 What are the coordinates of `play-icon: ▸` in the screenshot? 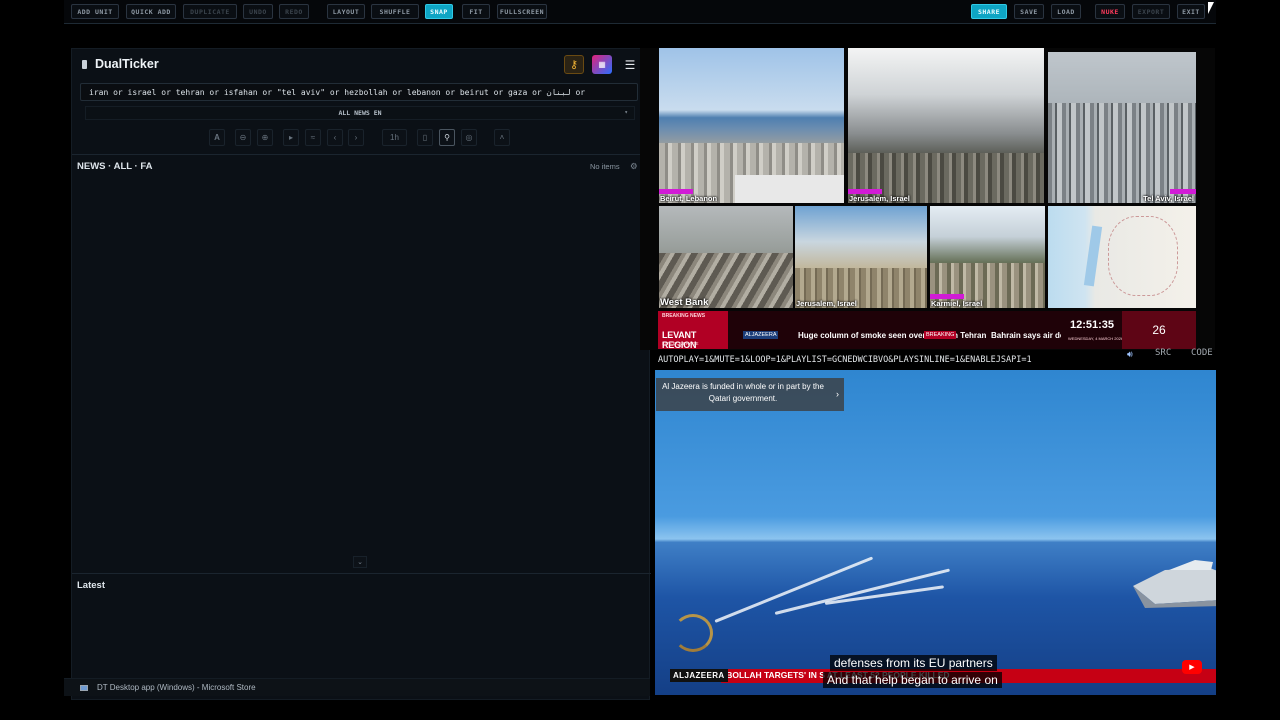 It's located at (291, 137).